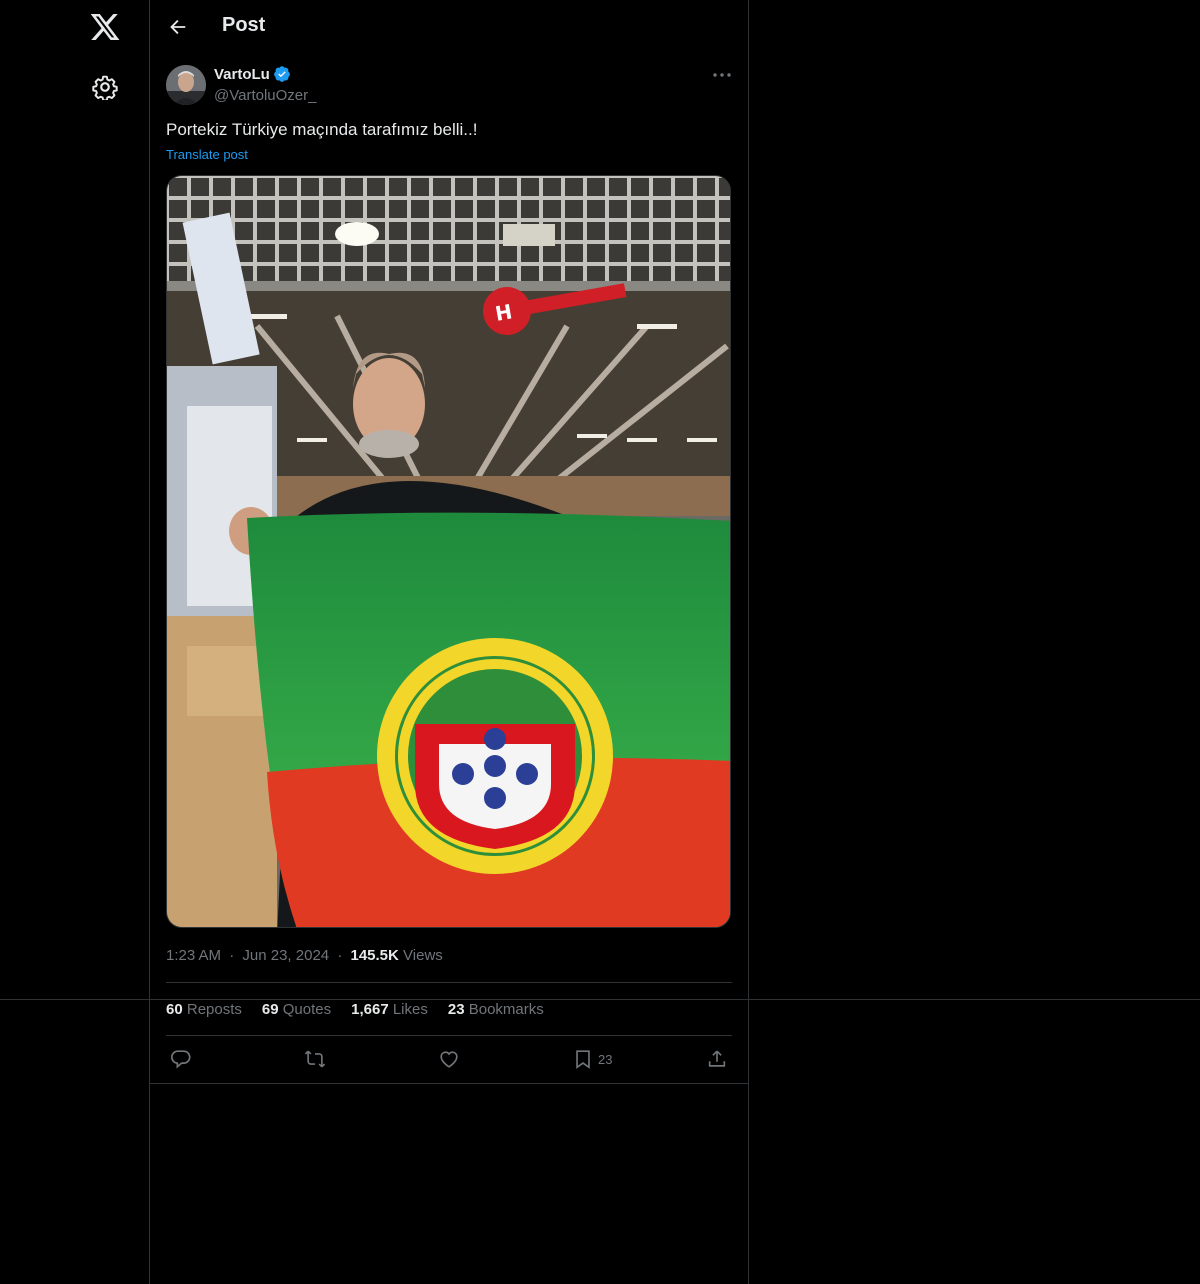 The width and height of the screenshot is (1200, 1284). Describe the element at coordinates (281, 74) in the screenshot. I see `verified-badge-icon` at that location.